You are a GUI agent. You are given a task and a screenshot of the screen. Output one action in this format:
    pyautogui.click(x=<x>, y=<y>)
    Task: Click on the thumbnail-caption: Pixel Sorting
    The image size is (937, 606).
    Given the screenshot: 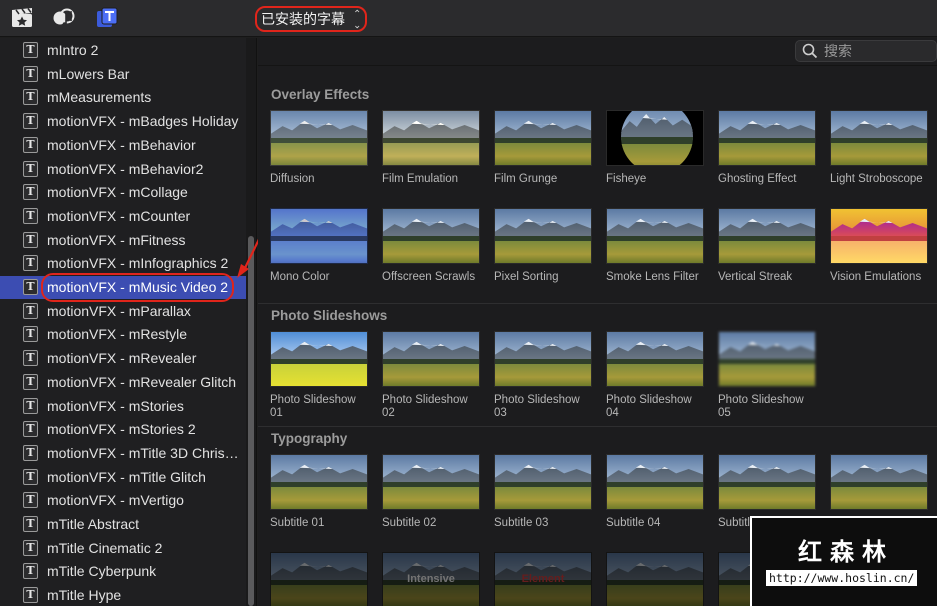 What is the action you would take?
    pyautogui.click(x=526, y=277)
    